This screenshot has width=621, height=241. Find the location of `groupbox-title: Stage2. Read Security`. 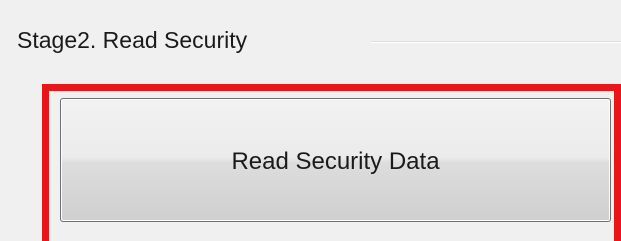

groupbox-title: Stage2. Read Security is located at coordinates (132, 40).